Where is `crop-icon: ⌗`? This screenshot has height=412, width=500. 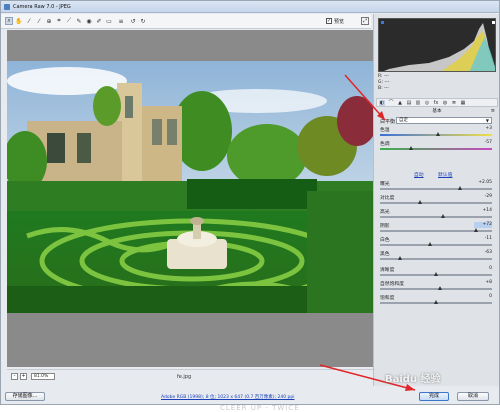 crop-icon: ⌗ is located at coordinates (59, 21).